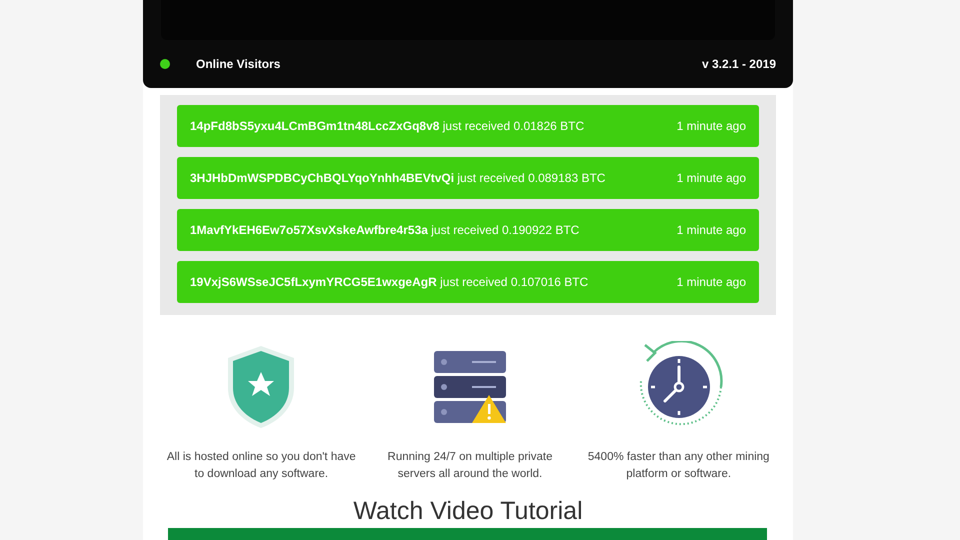 The height and width of the screenshot is (540, 960). What do you see at coordinates (261, 387) in the screenshot?
I see `shield-star-icon` at bounding box center [261, 387].